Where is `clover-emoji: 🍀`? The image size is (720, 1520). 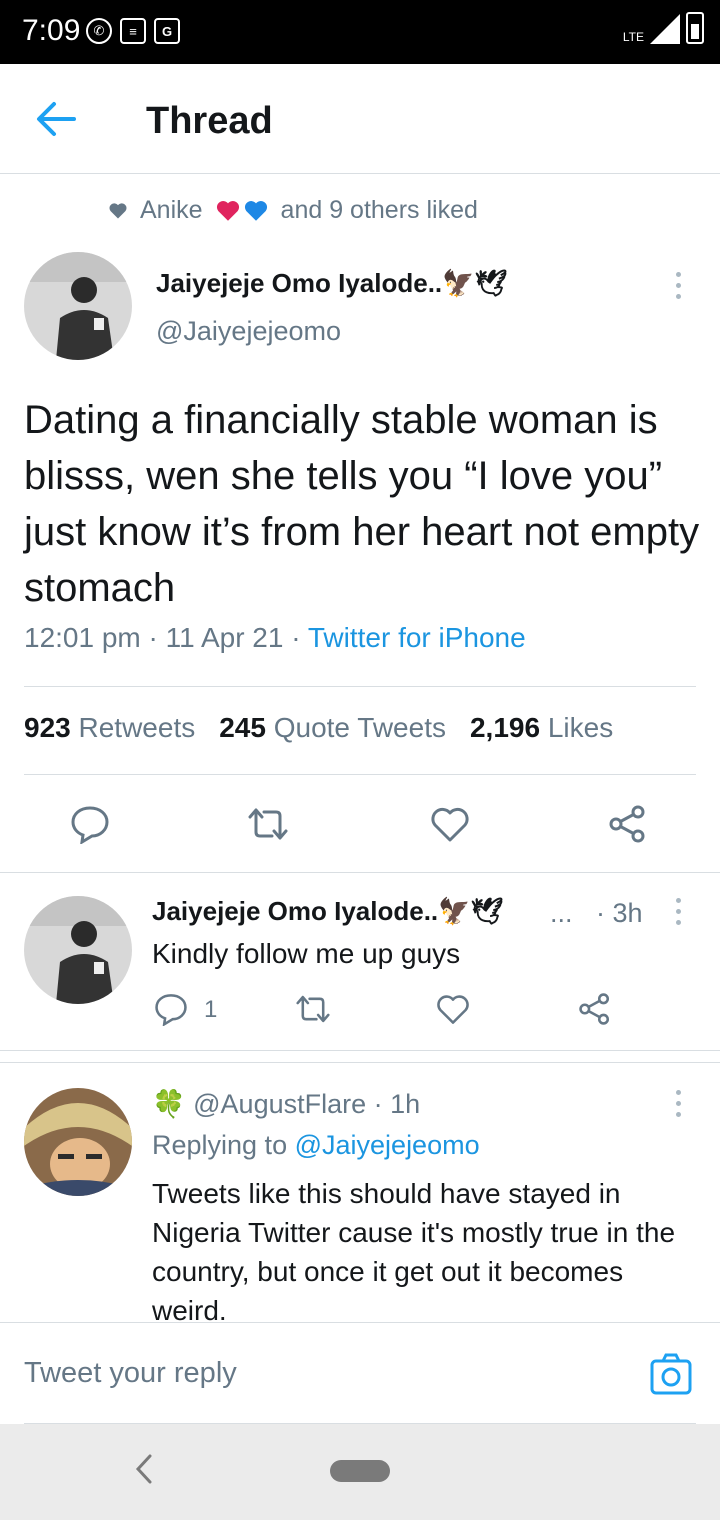
clover-emoji: 🍀 is located at coordinates (169, 1104).